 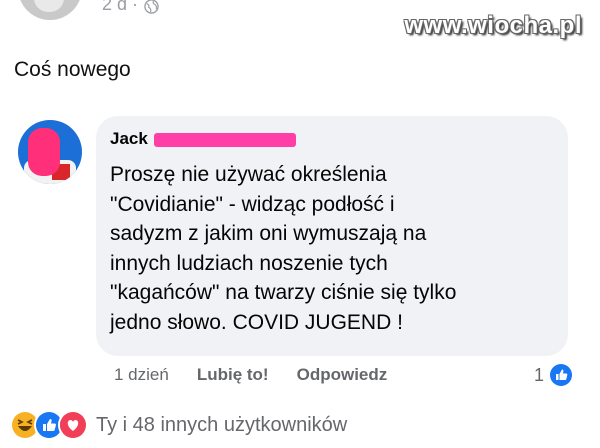 What do you see at coordinates (283, 292) in the screenshot?
I see `comment-line: "kagańców" na twarzy ciśnie się tylko` at bounding box center [283, 292].